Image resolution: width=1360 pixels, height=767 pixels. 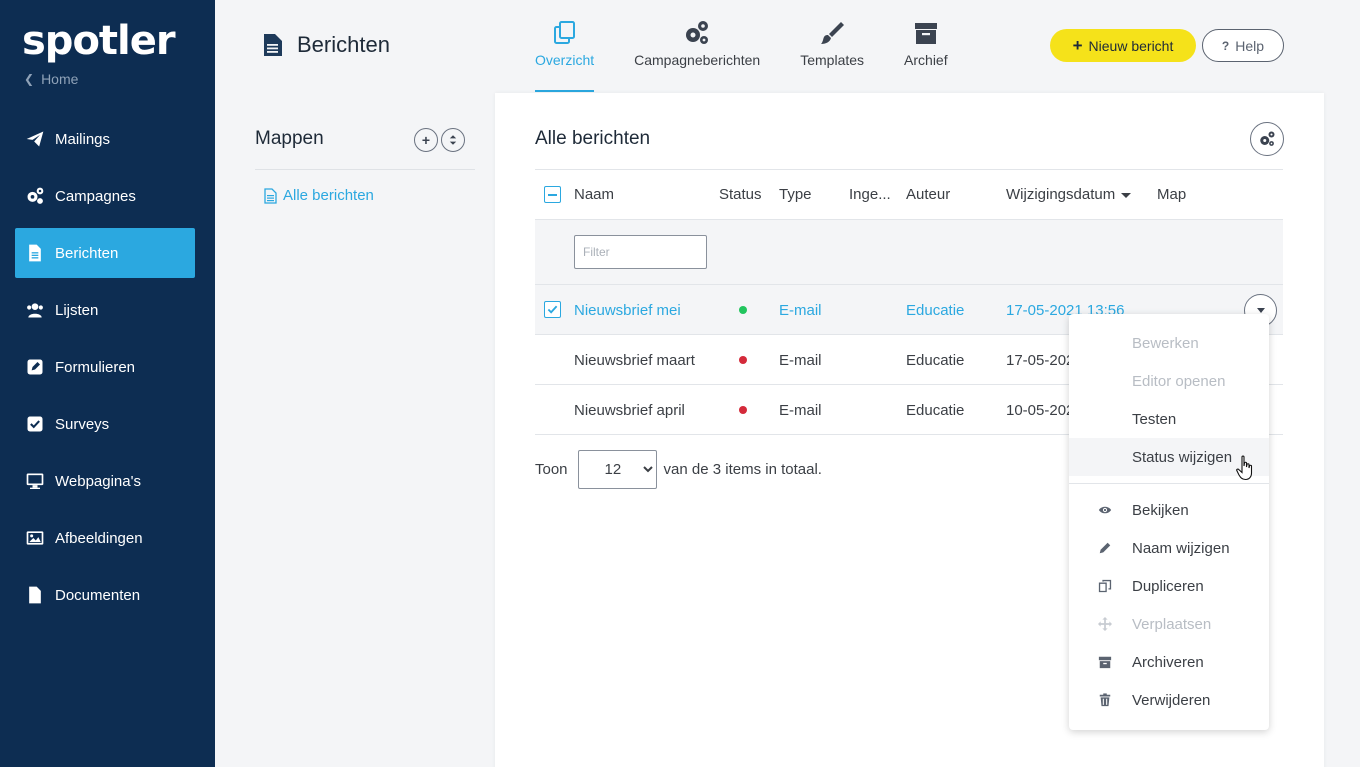 I want to click on menu-item-label: Editor openen, so click(x=1179, y=381).